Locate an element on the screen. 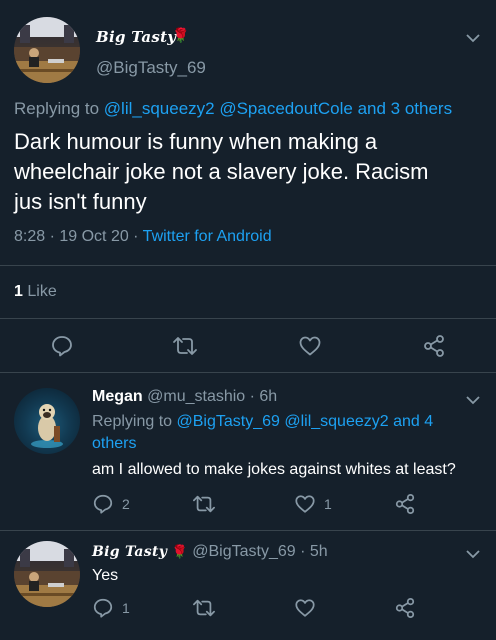  reply-count: 1 is located at coordinates (126, 608).